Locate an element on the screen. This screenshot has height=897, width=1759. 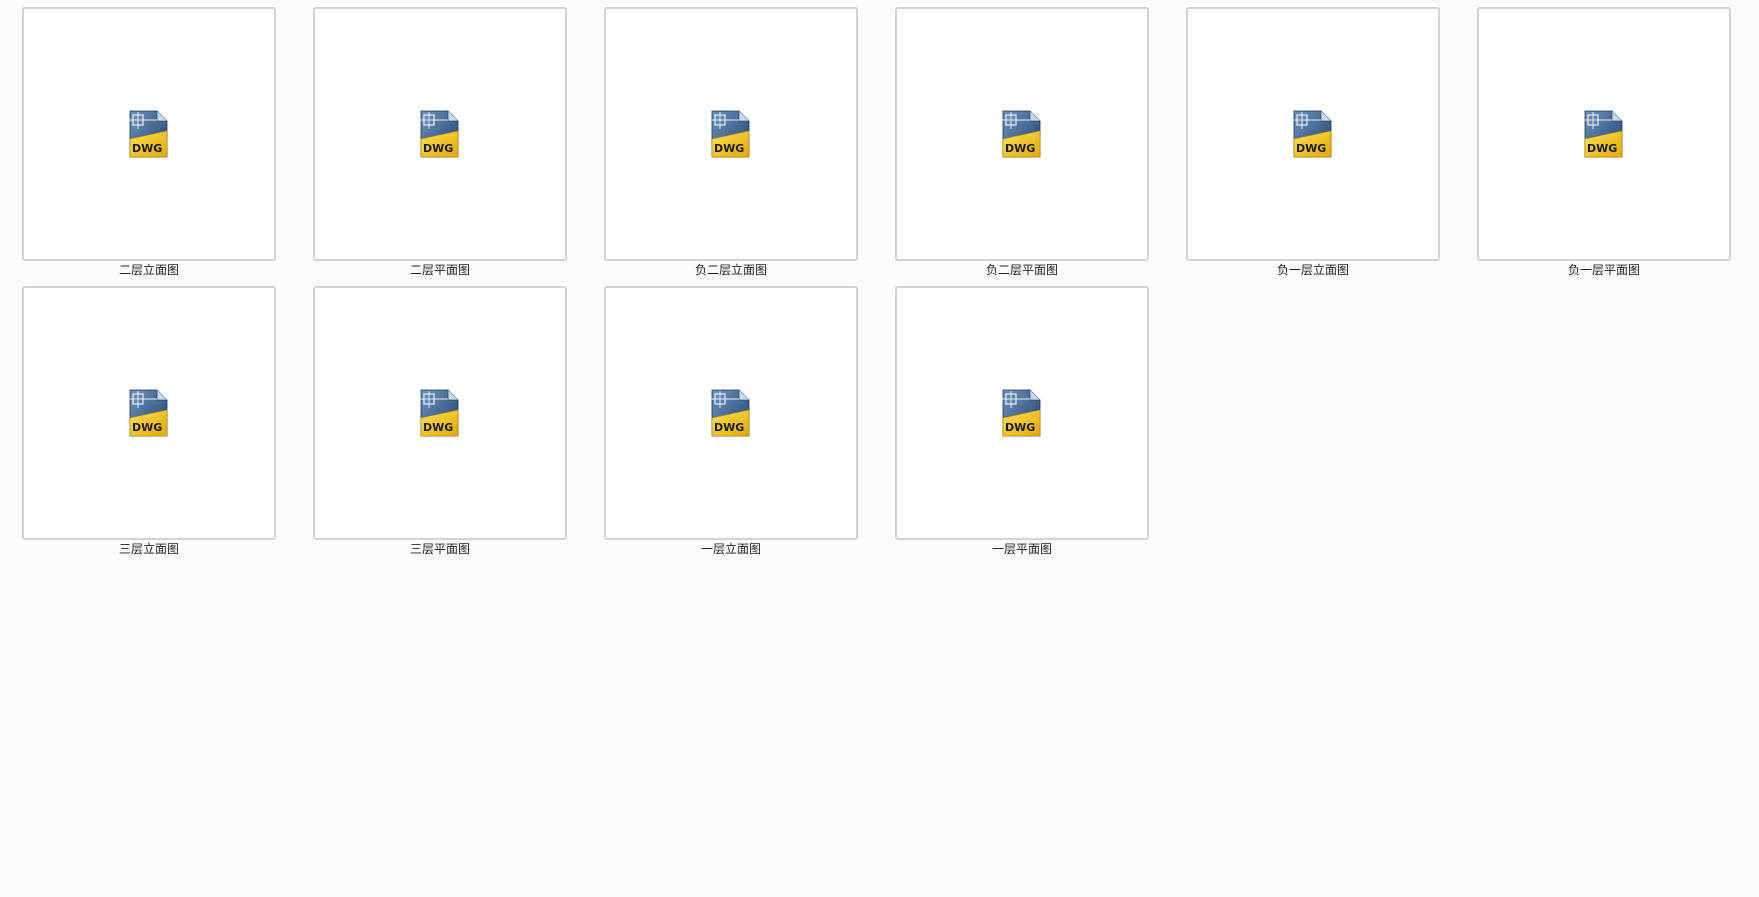
file-name: 三层平面图 is located at coordinates (440, 549).